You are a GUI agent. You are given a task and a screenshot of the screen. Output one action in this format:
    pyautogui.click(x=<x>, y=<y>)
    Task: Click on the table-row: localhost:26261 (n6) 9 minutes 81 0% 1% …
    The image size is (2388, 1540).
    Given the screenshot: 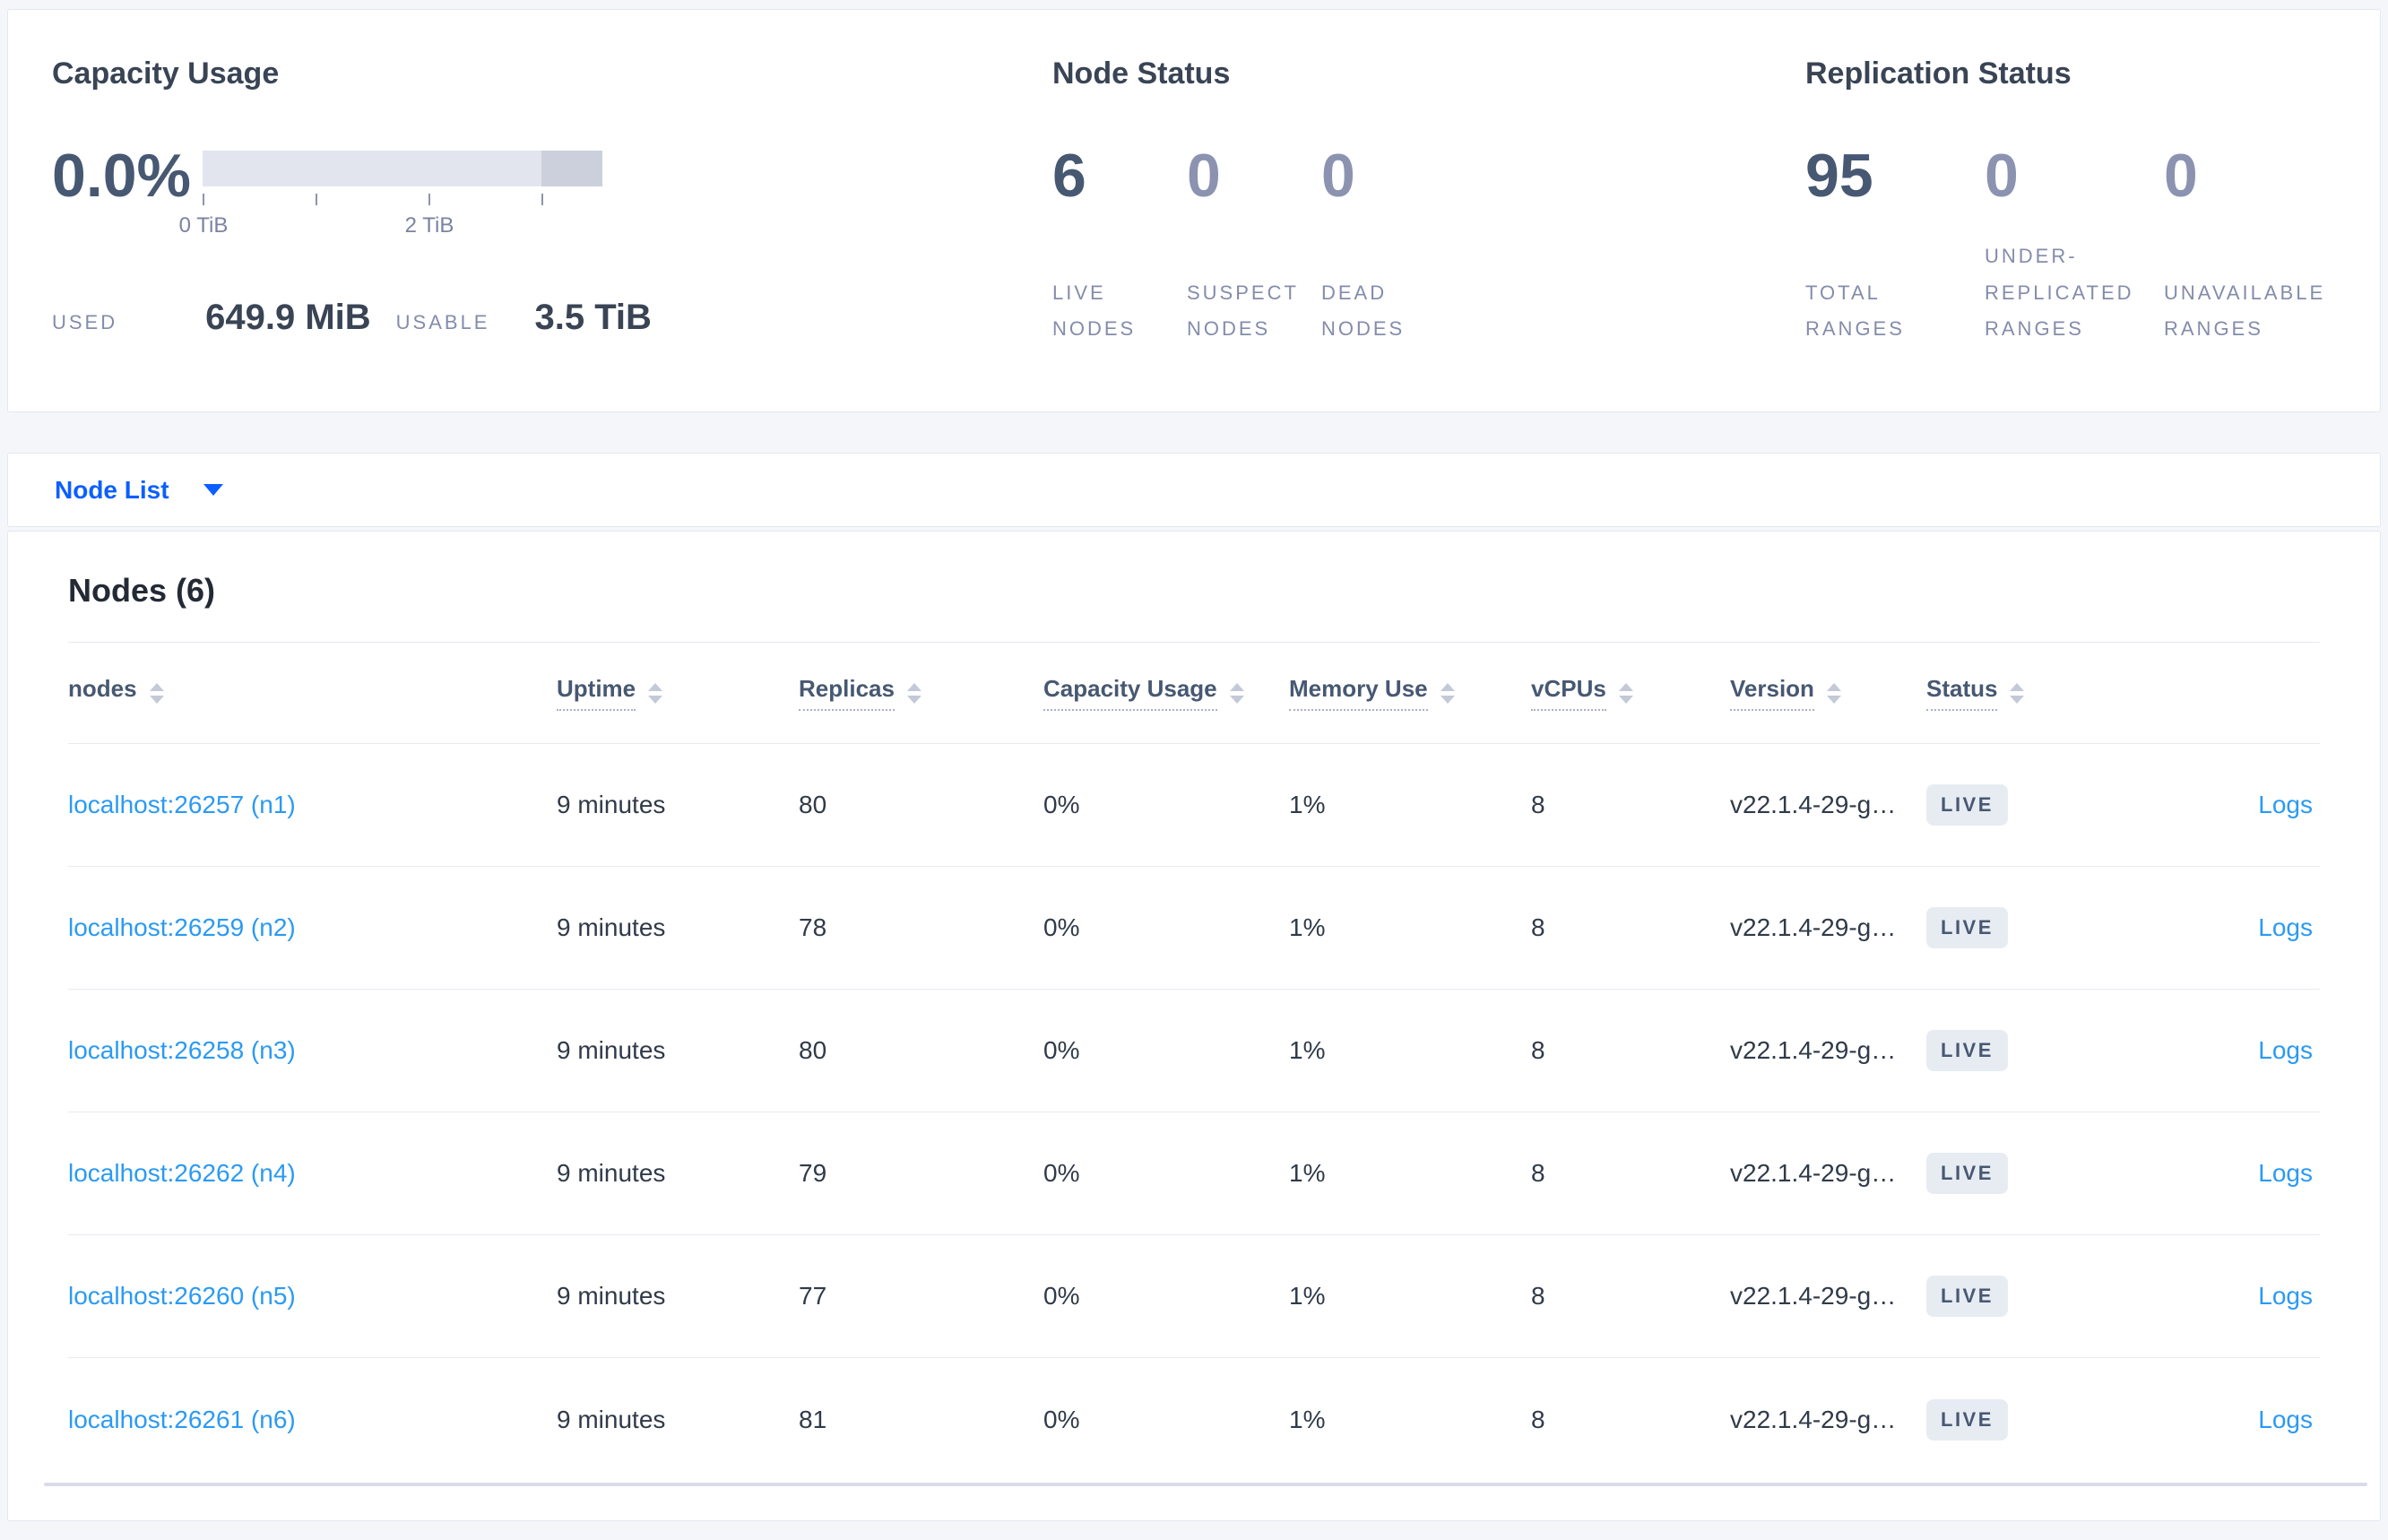 What is the action you would take?
    pyautogui.click(x=1194, y=1419)
    